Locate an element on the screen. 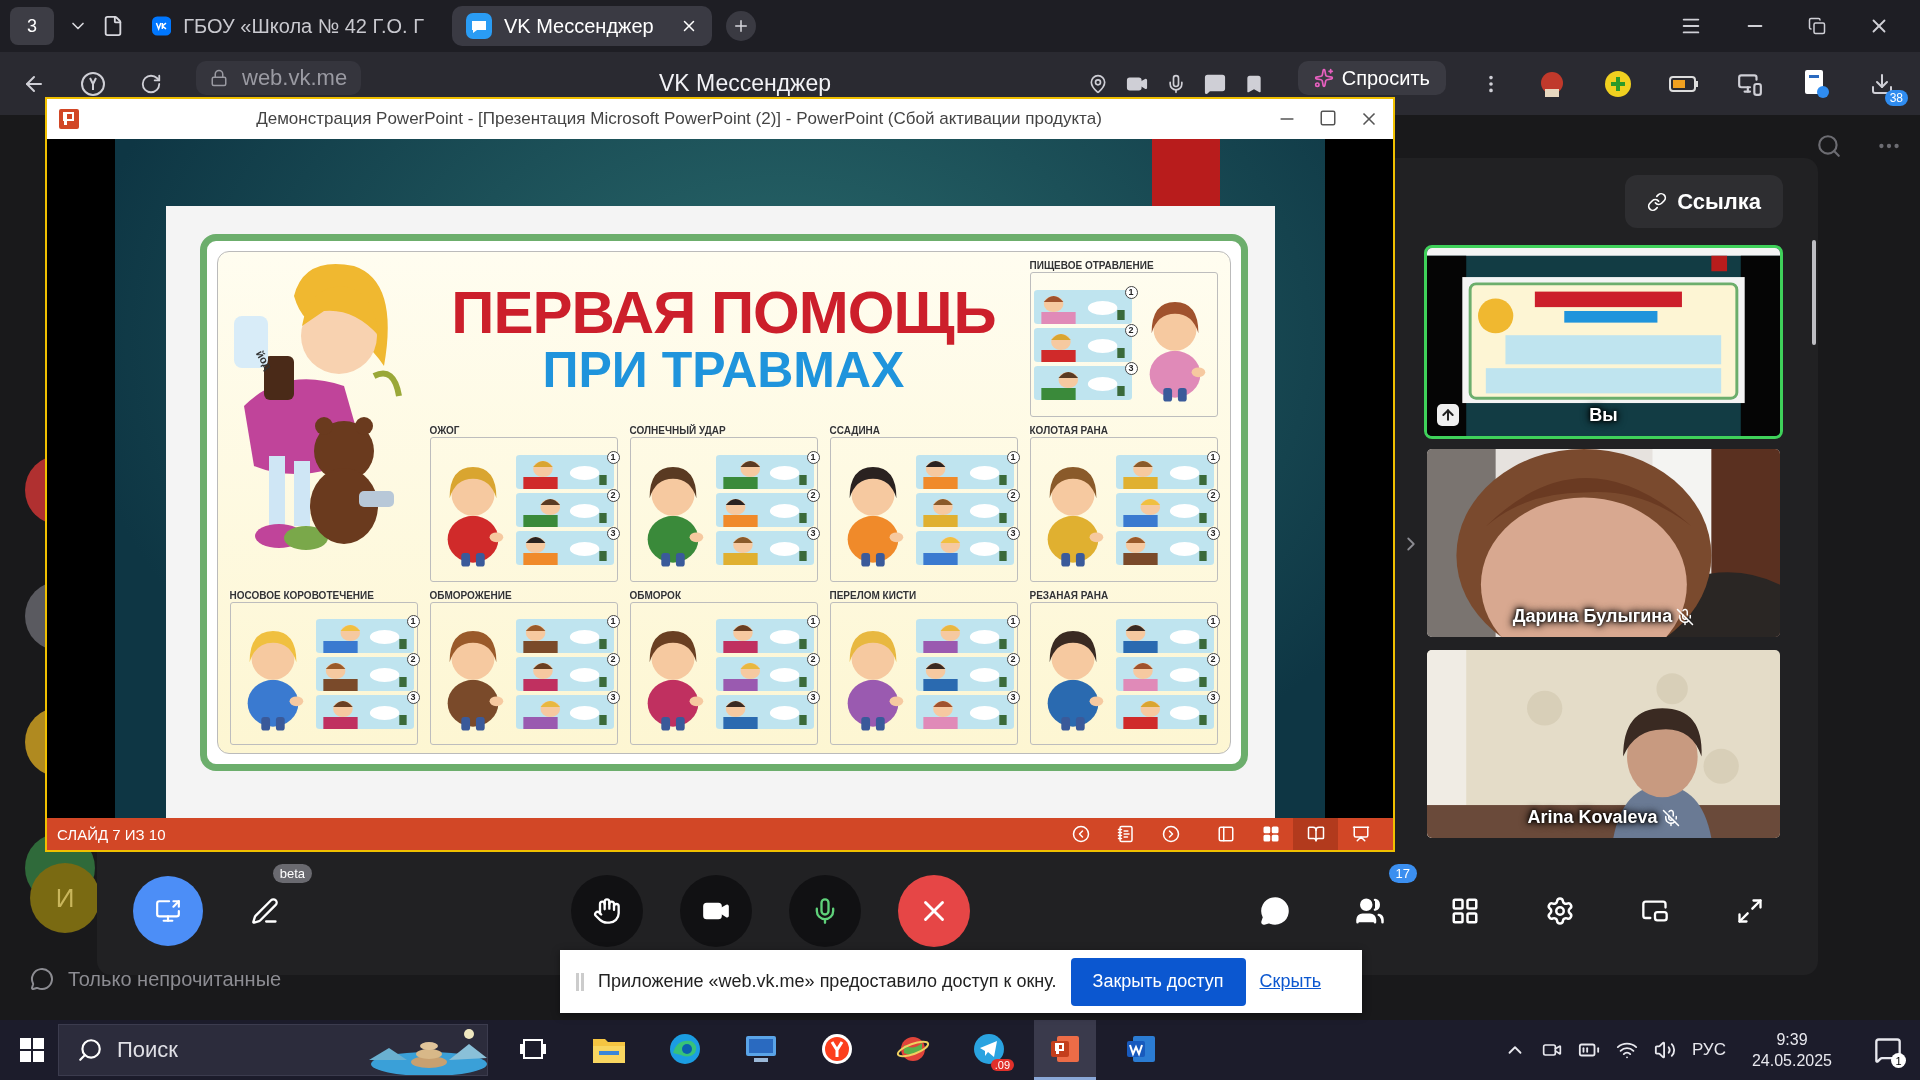  section-label: ОЖОГ is located at coordinates (445, 430).